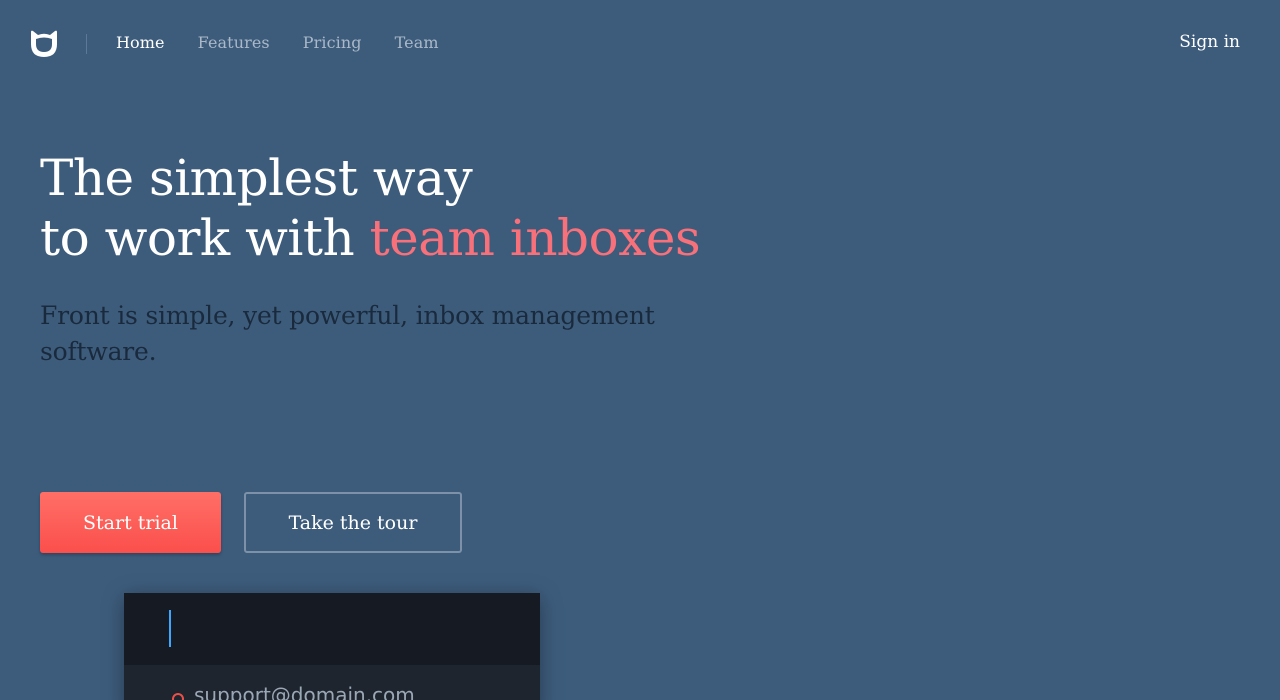  What do you see at coordinates (234, 42) in the screenshot?
I see `nav-link-features: Features` at bounding box center [234, 42].